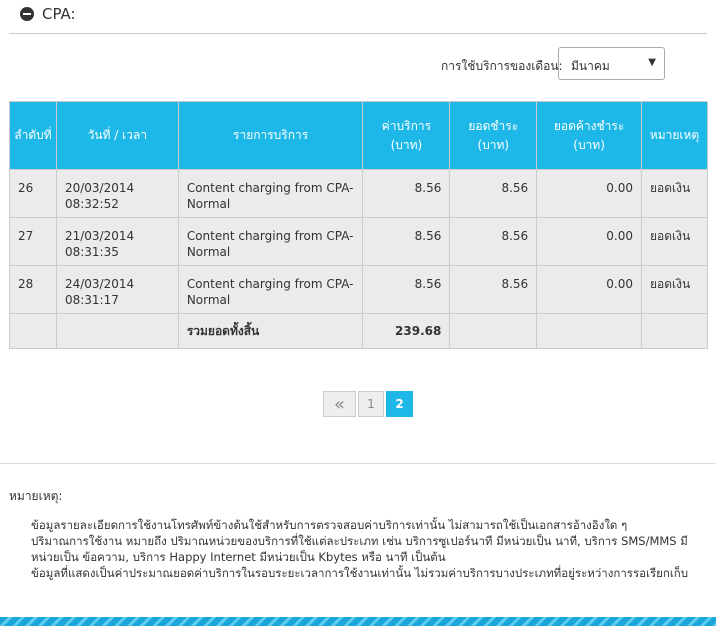 The image size is (716, 626). I want to click on row-datetime: 21/03/2014 08:31:35, so click(117, 241).